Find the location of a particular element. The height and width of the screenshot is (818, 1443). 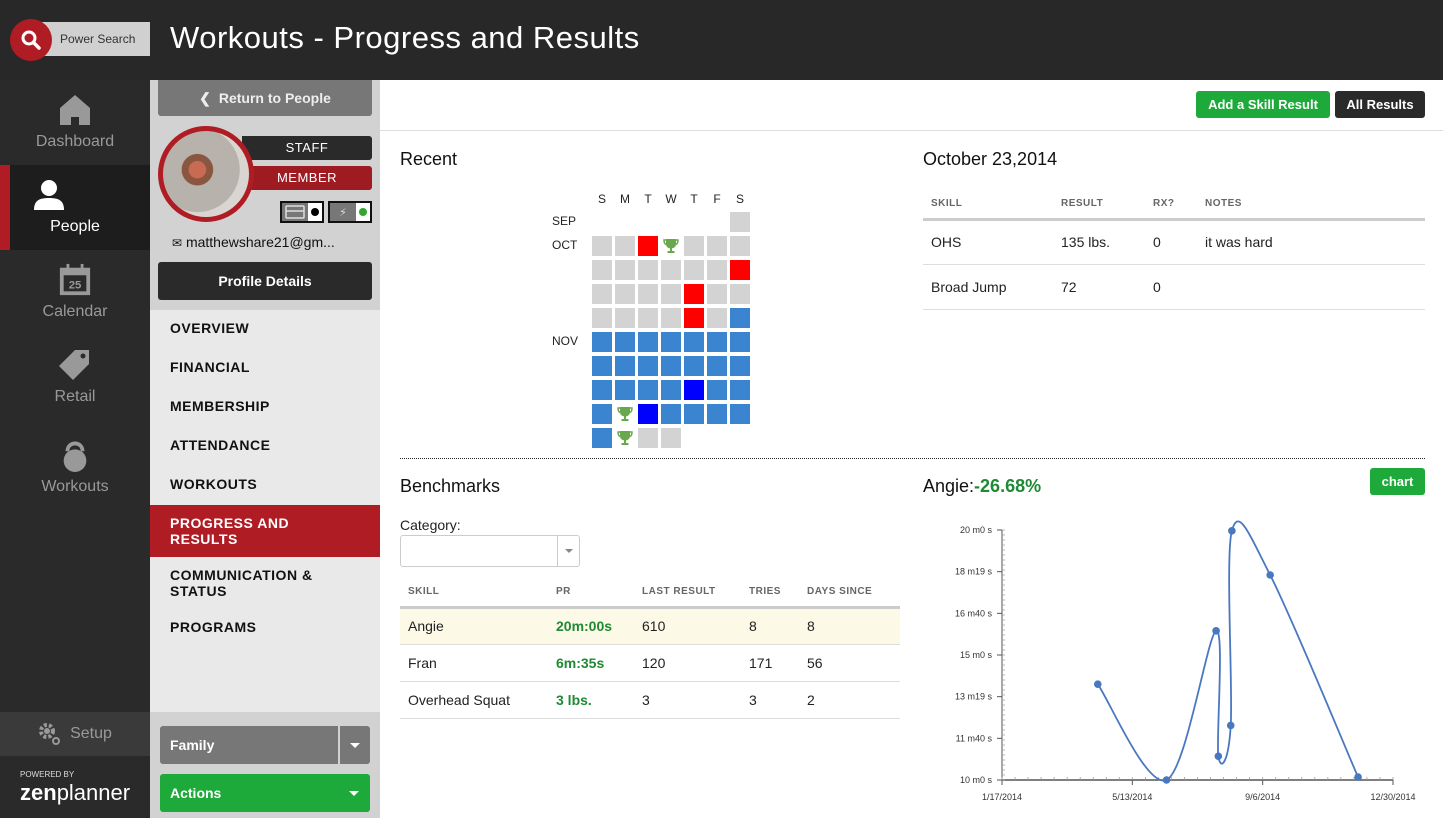

table-row: OHS 135 lbs. 0 it was hard is located at coordinates (1174, 242).